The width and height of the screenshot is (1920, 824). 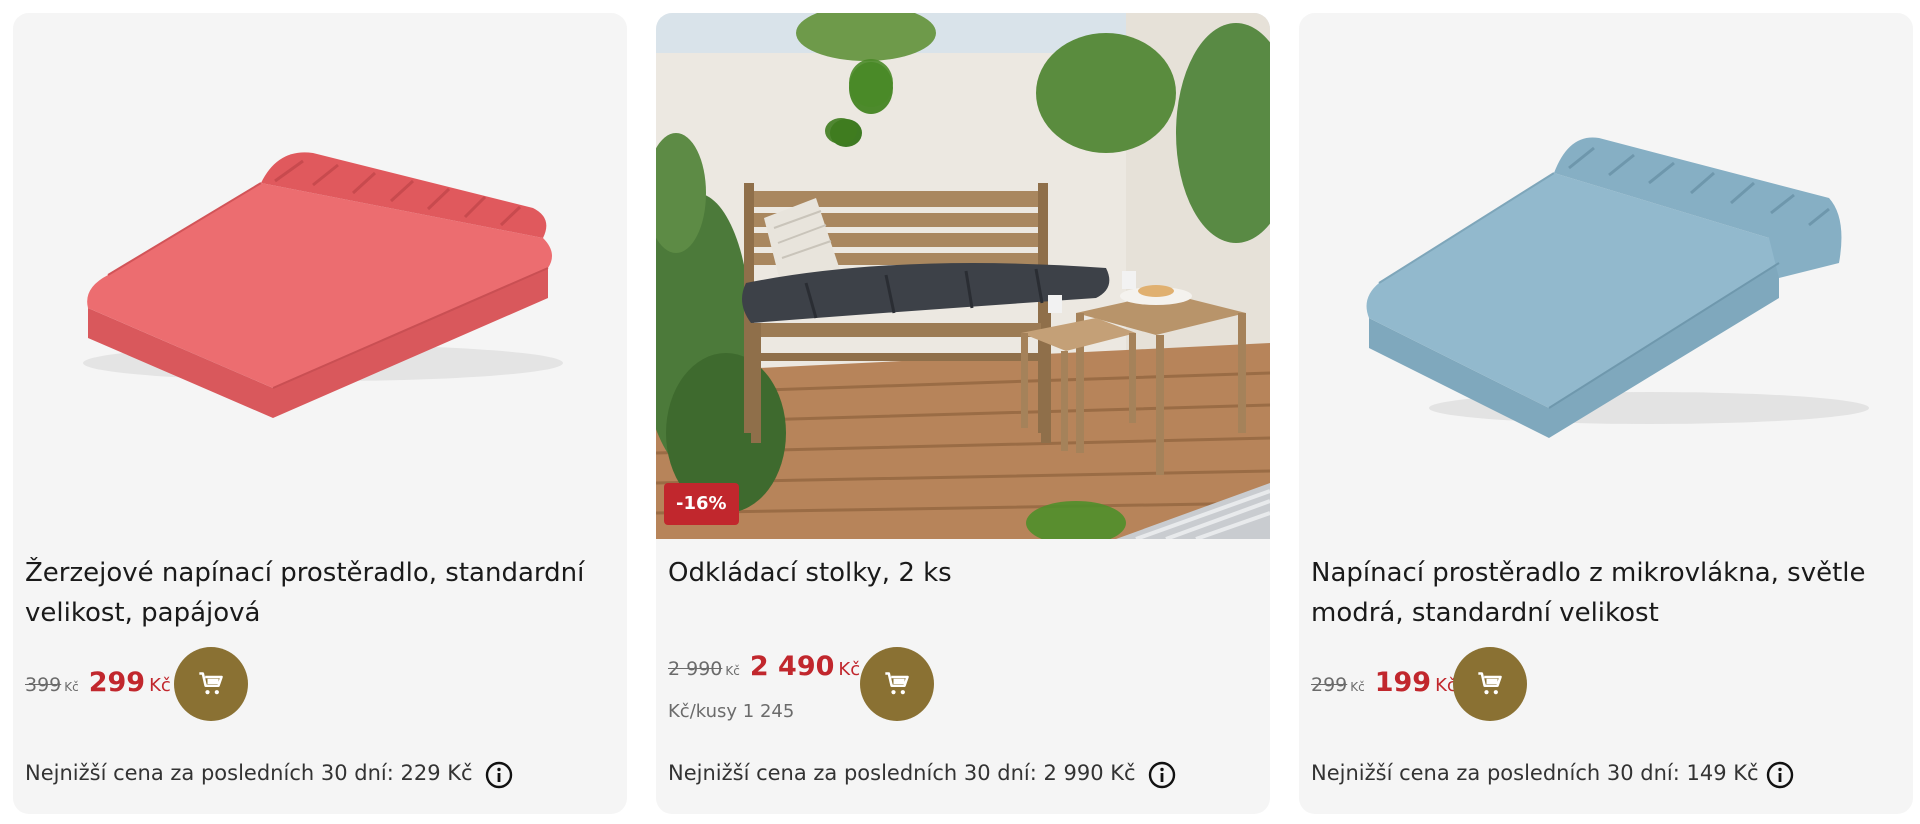 What do you see at coordinates (701, 504) in the screenshot?
I see `discount-badge: -16%` at bounding box center [701, 504].